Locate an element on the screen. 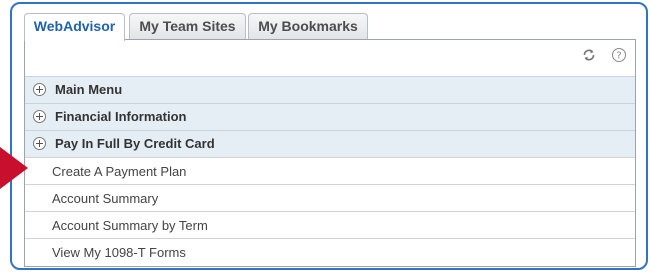 The image size is (650, 273). help-icon: ? is located at coordinates (619, 55).